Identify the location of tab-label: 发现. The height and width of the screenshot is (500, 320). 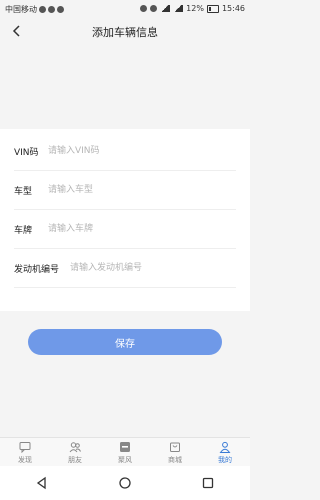
(25, 460).